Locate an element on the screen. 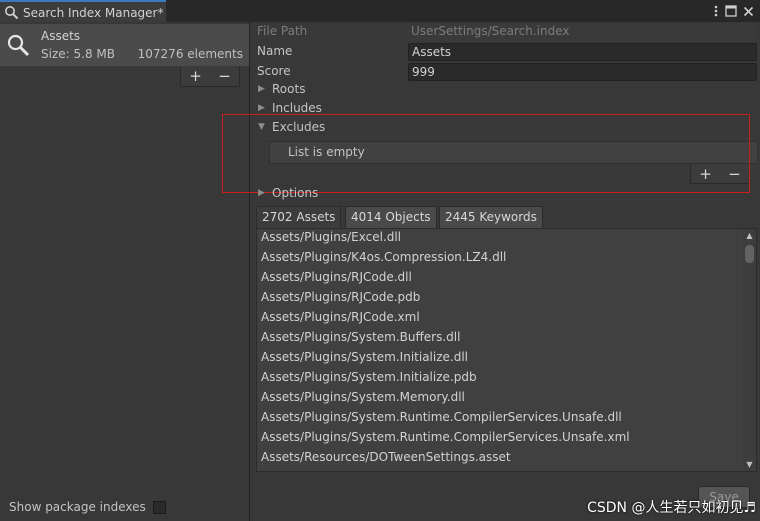  add-index-button: + is located at coordinates (195, 76).